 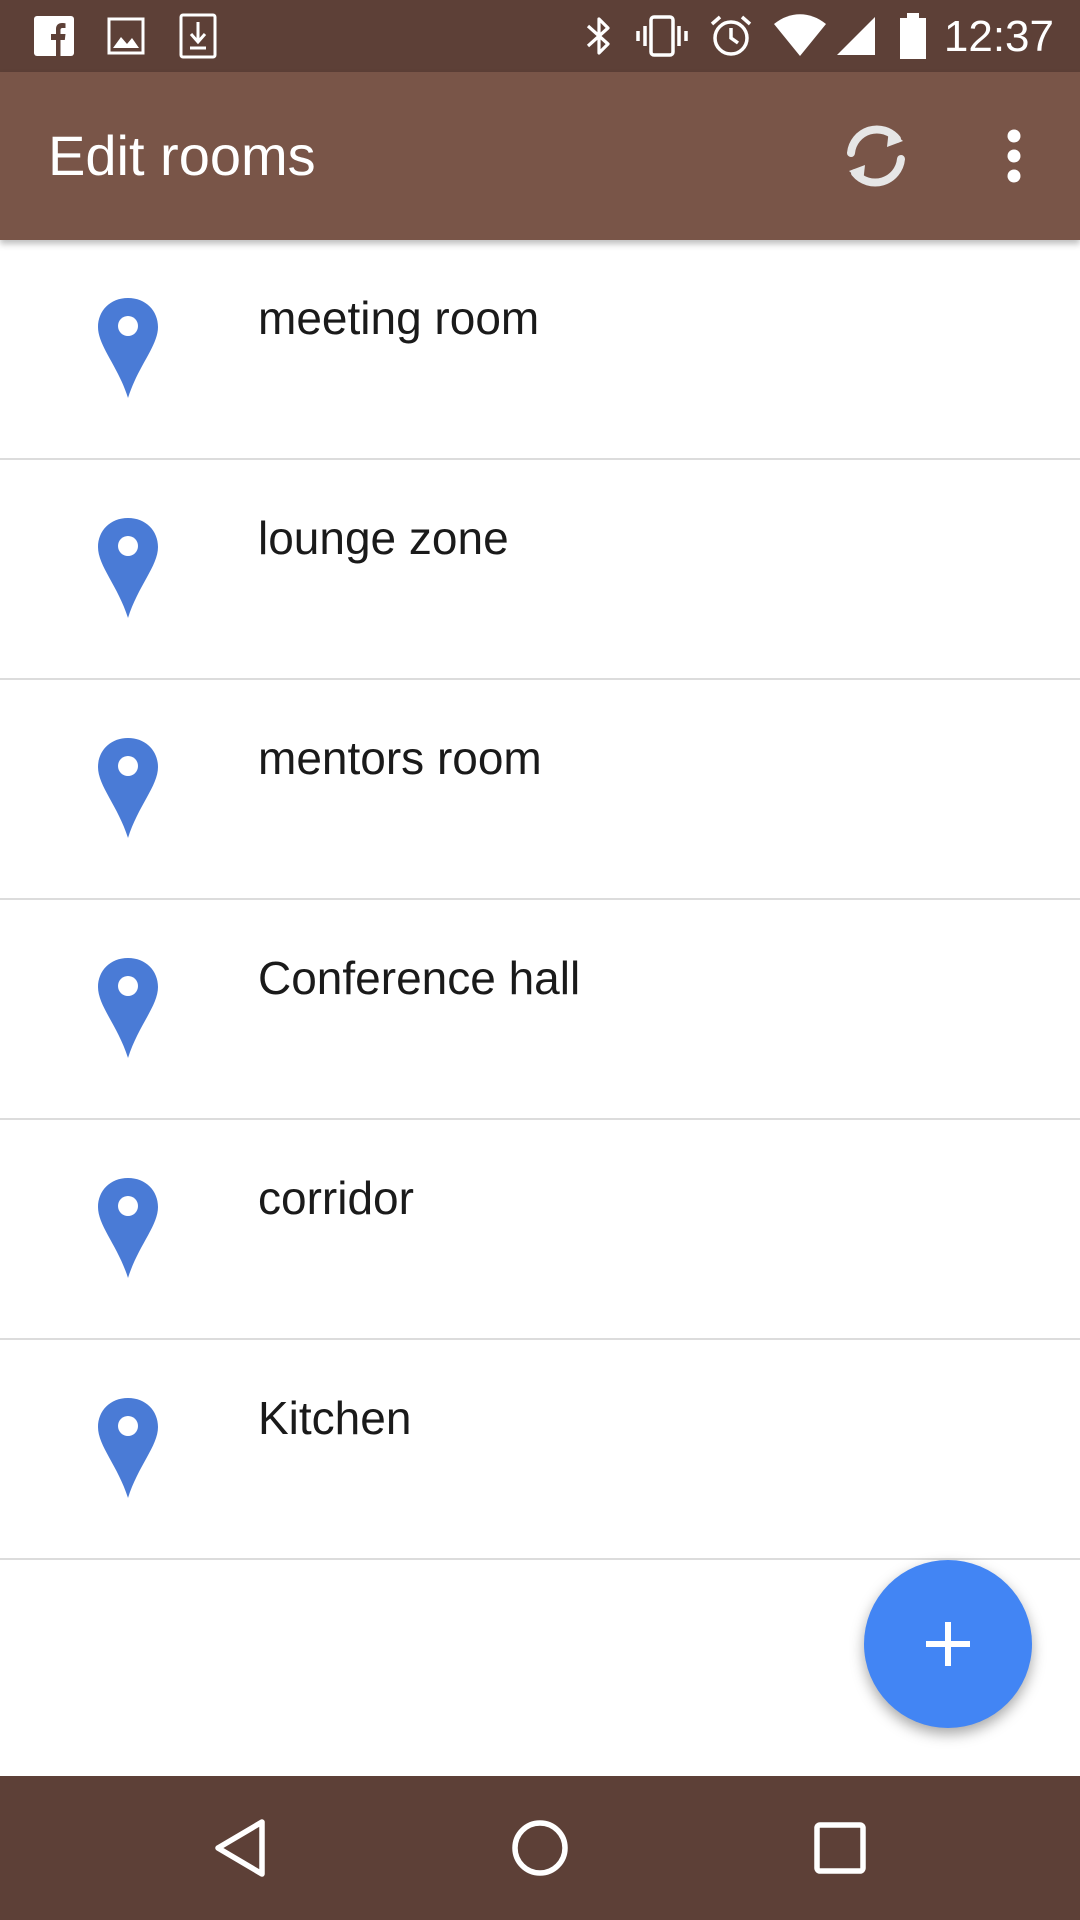 What do you see at coordinates (731, 36) in the screenshot?
I see `alarm-icon` at bounding box center [731, 36].